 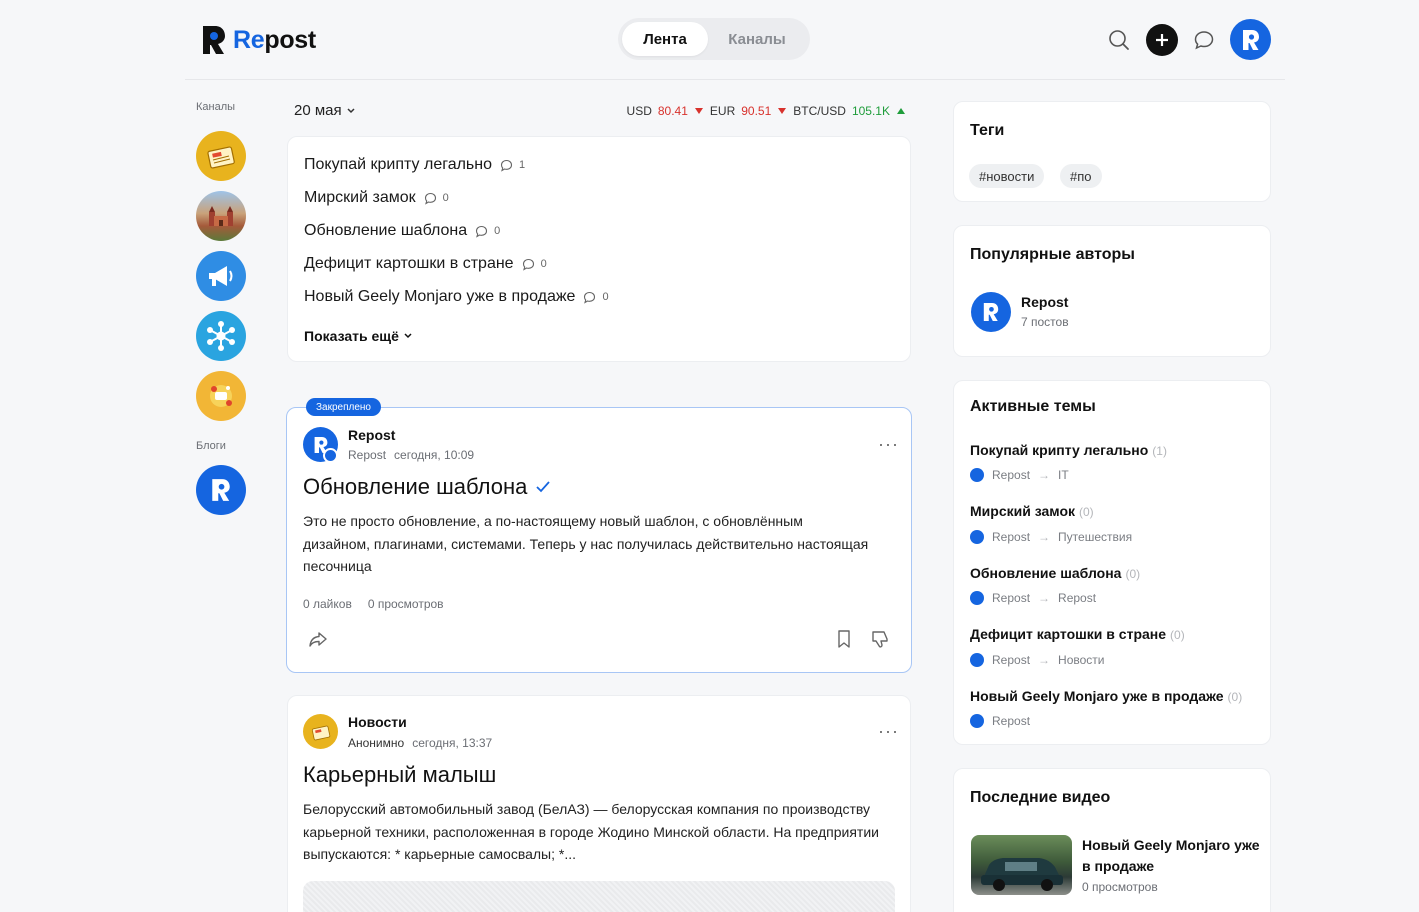 I want to click on btc-value: 105.1K, so click(x=870, y=111).